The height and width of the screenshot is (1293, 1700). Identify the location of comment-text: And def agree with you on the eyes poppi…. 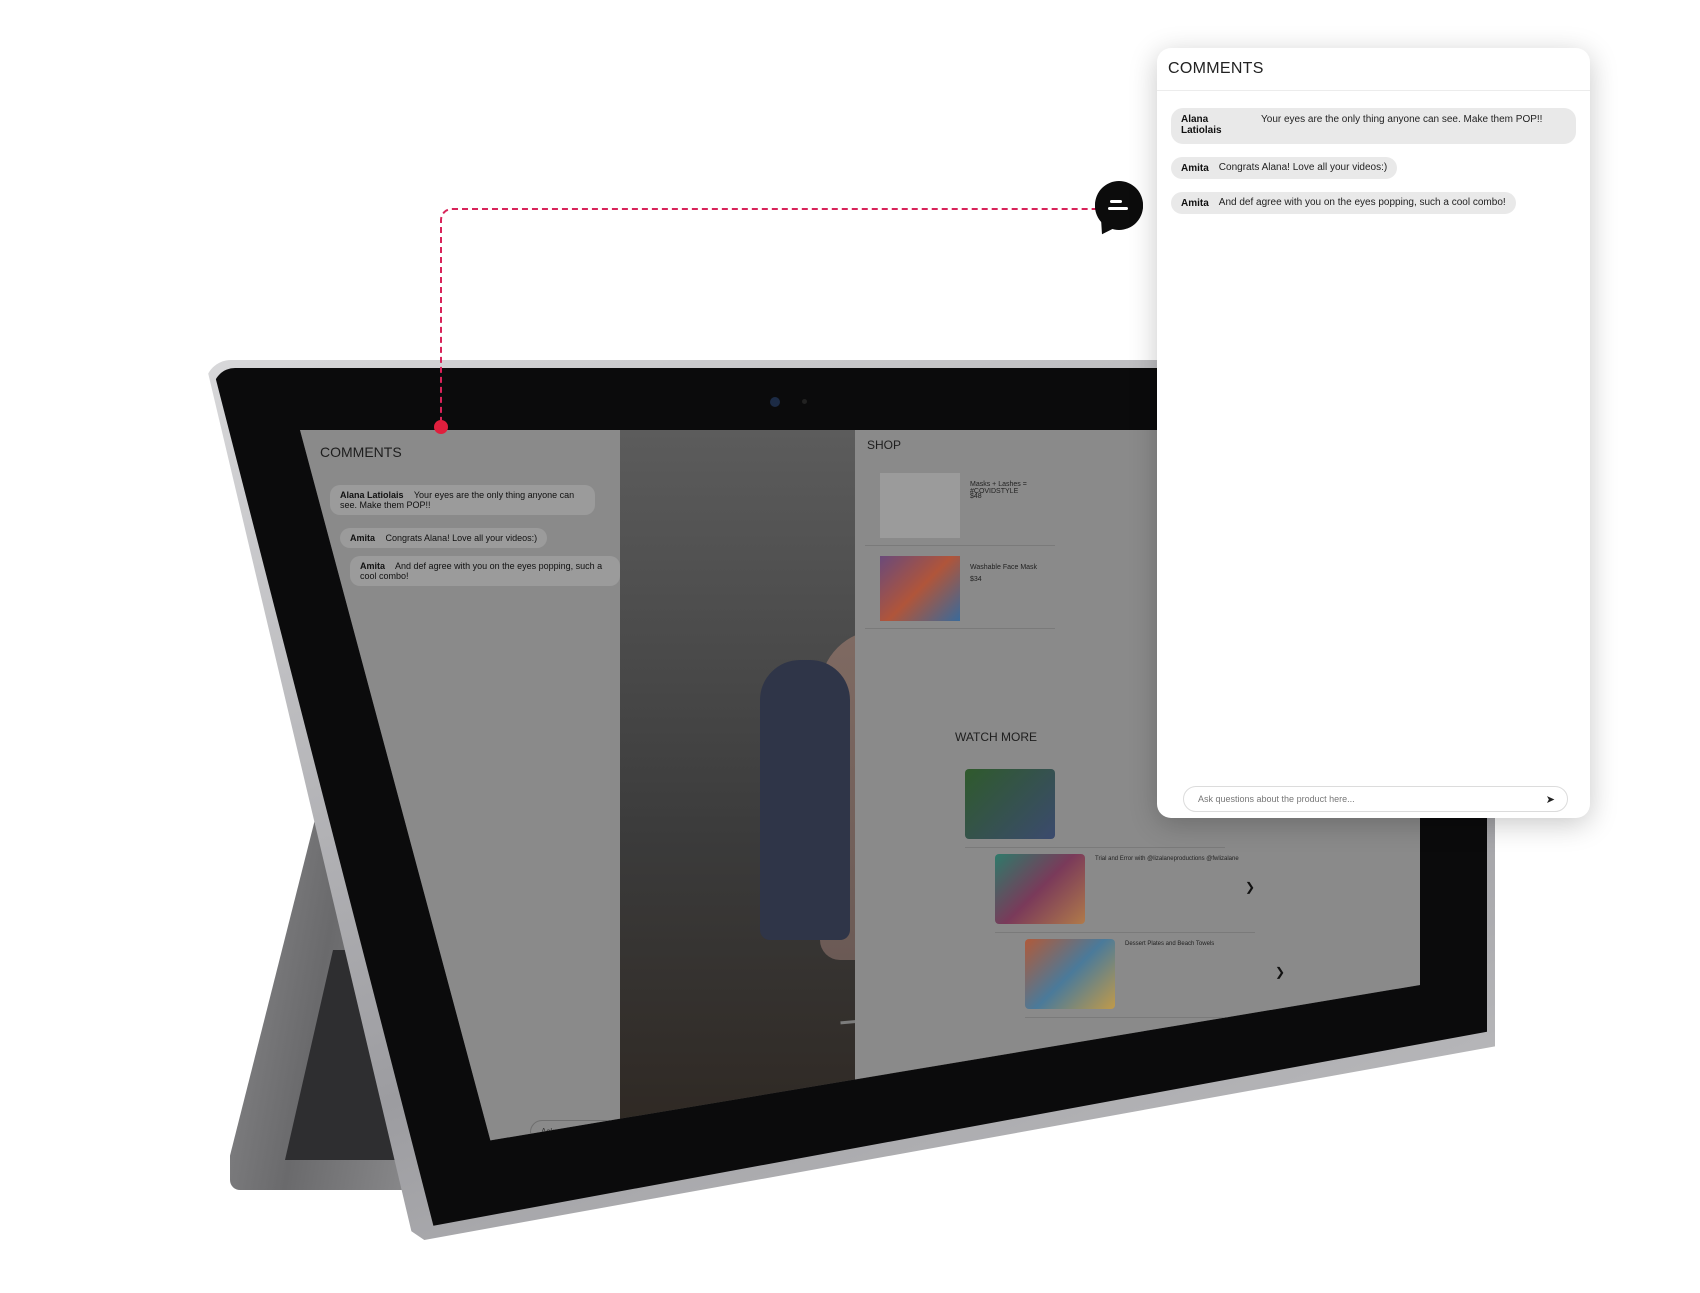
(1362, 202).